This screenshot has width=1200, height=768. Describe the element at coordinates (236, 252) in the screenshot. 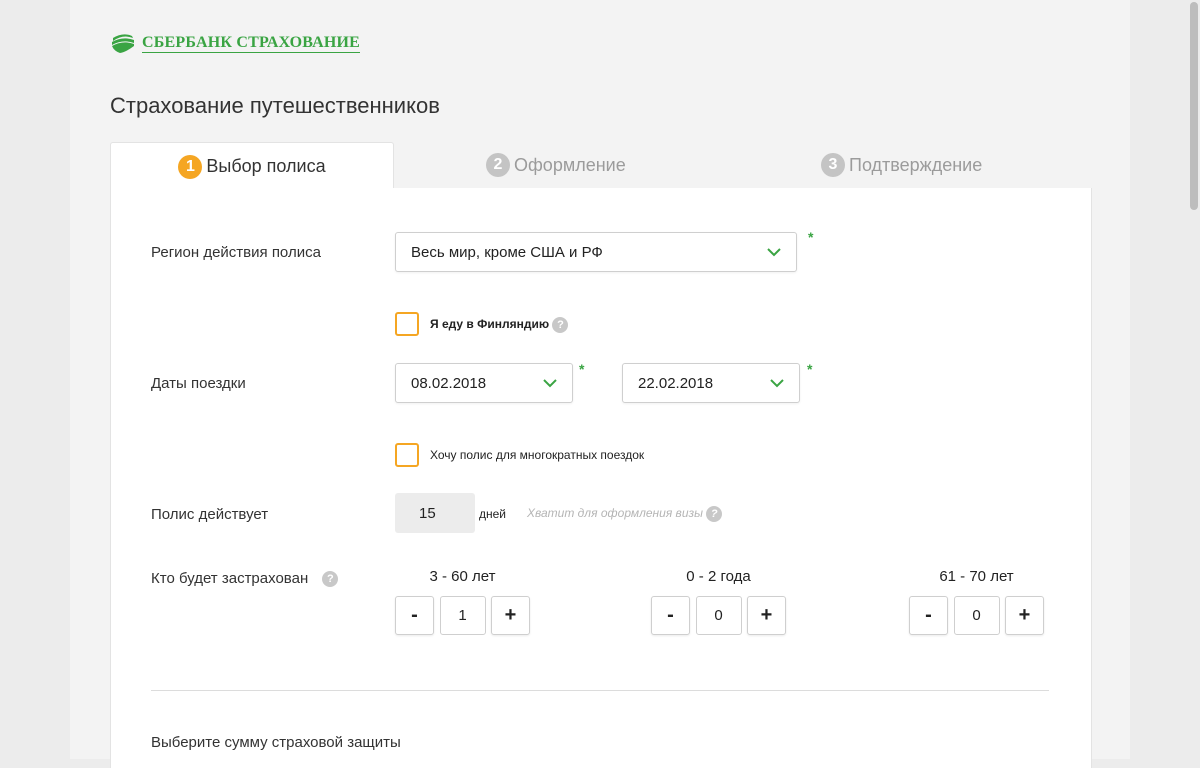

I see `region-label: Регион действия полиса` at that location.